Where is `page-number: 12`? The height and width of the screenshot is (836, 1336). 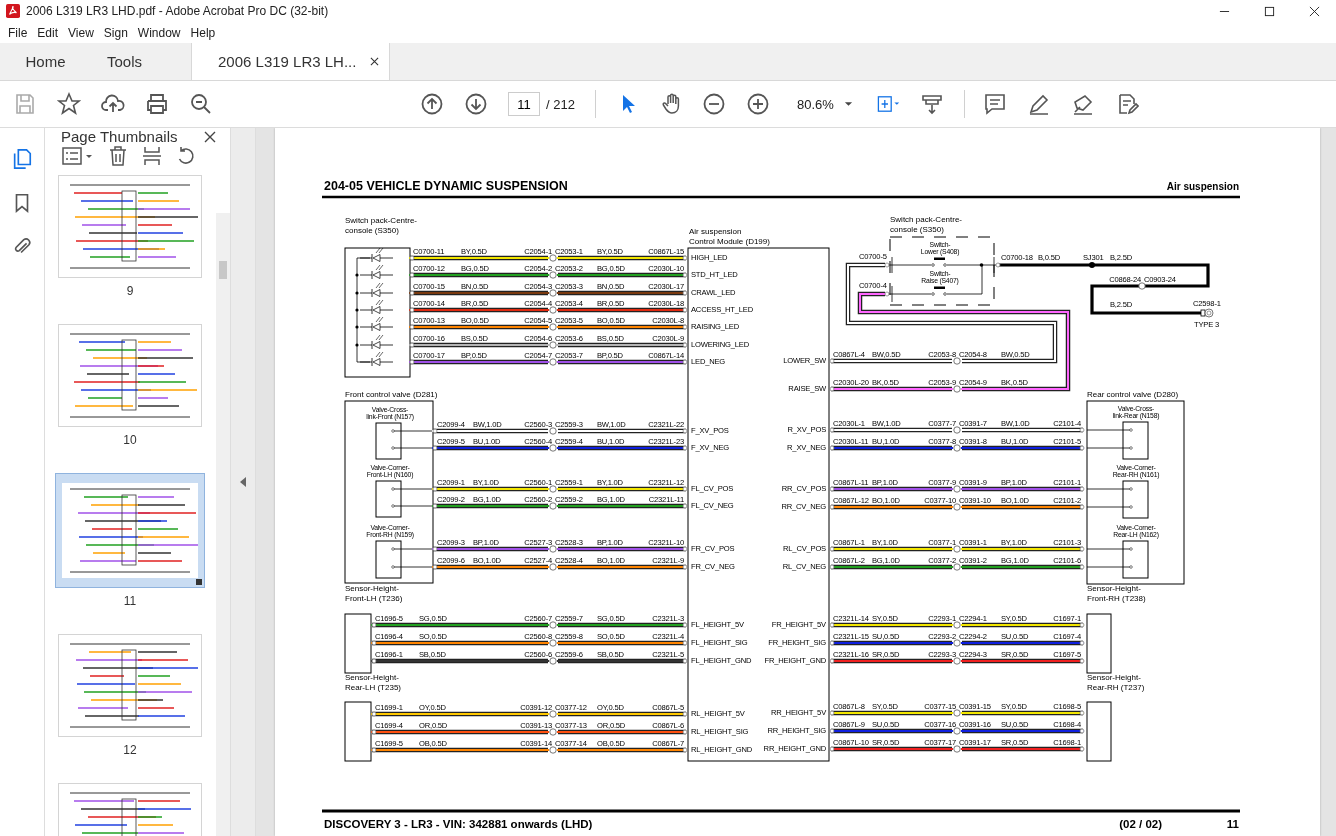
page-number: 12 is located at coordinates (130, 750).